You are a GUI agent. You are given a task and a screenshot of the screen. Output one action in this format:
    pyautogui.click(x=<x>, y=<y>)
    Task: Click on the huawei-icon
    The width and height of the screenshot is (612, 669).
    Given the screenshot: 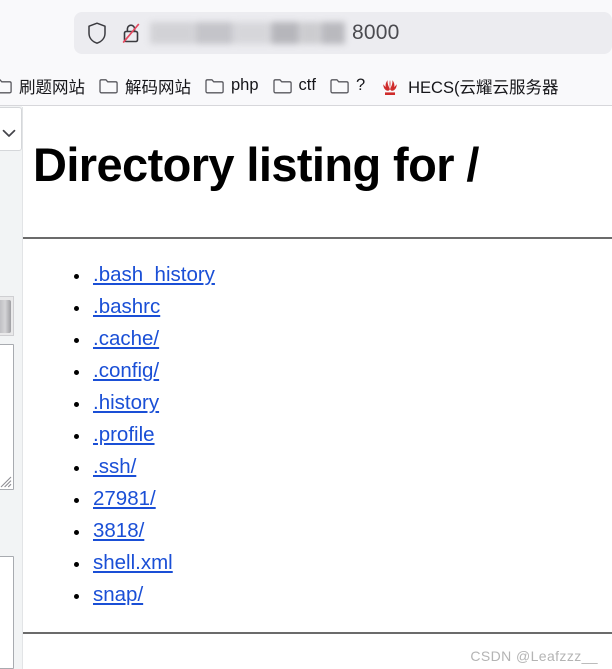 What is the action you would take?
    pyautogui.click(x=390, y=86)
    